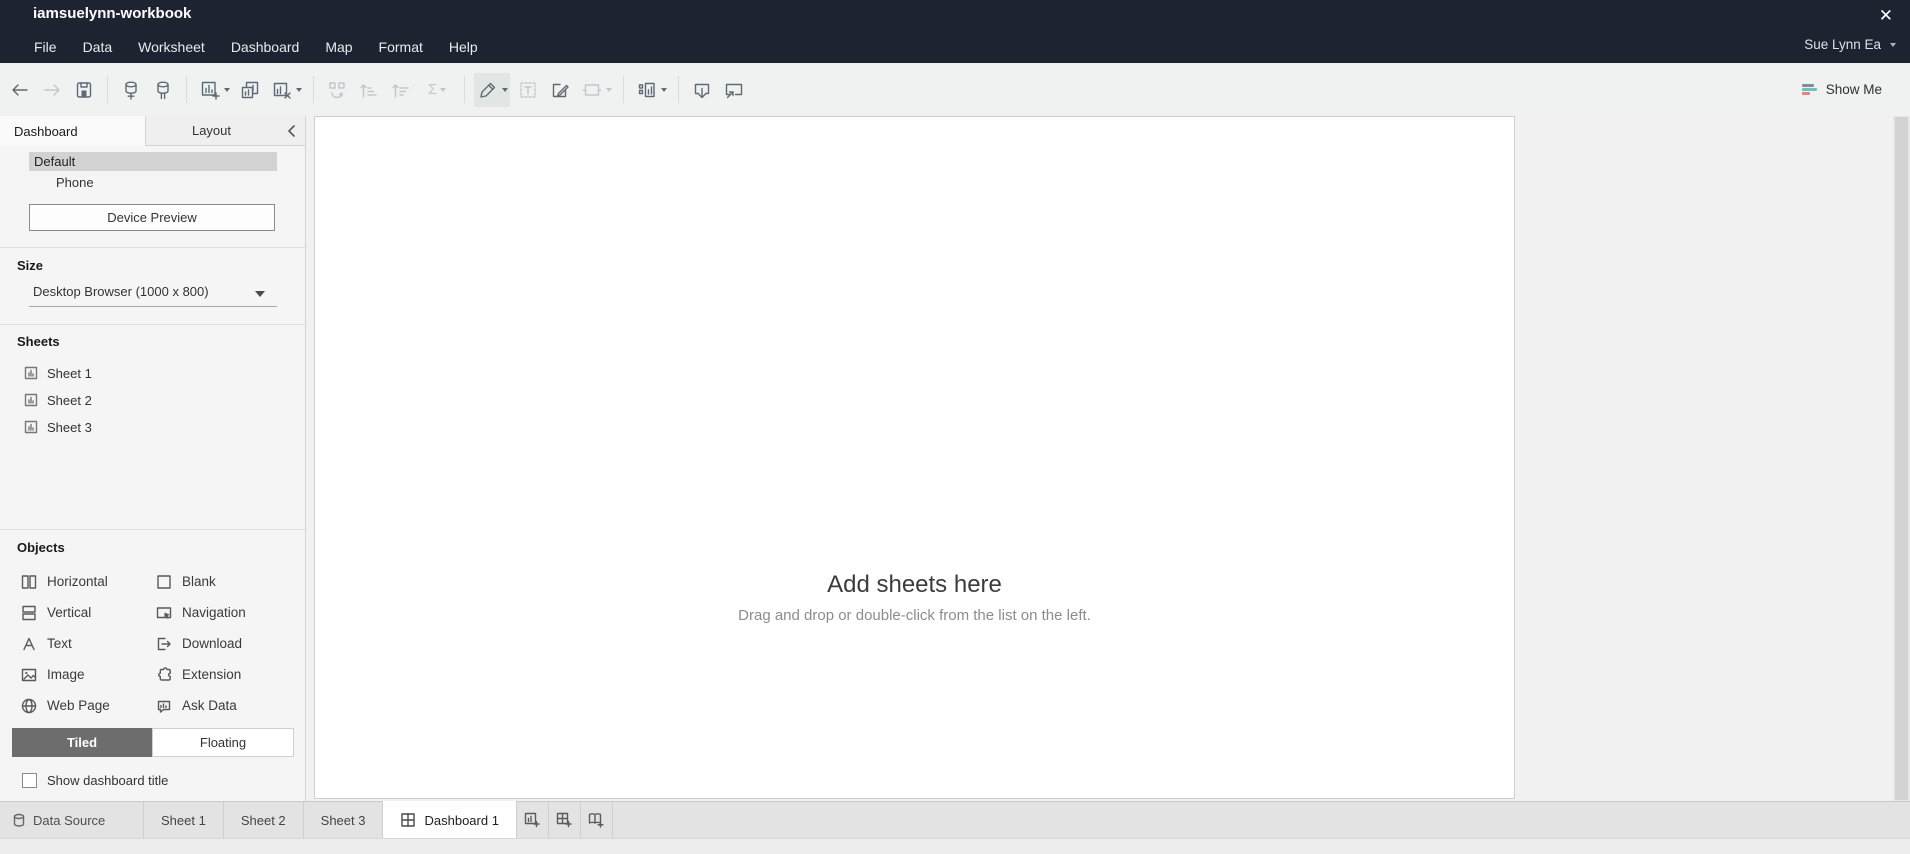 The width and height of the screenshot is (1910, 854). What do you see at coordinates (437, 90) in the screenshot?
I see `totals-button: Σ` at bounding box center [437, 90].